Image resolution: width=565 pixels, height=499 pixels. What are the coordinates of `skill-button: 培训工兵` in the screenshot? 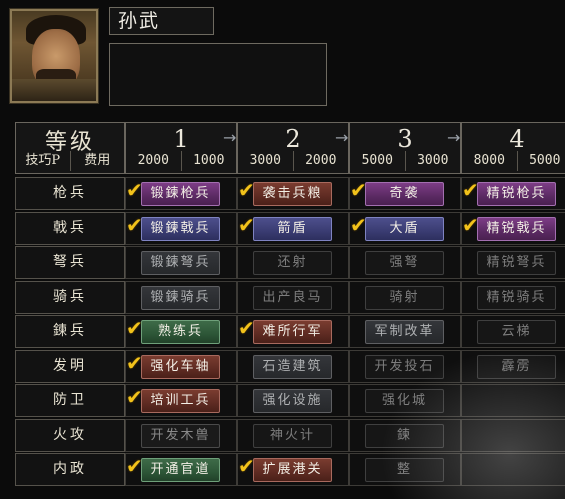 It's located at (180, 401).